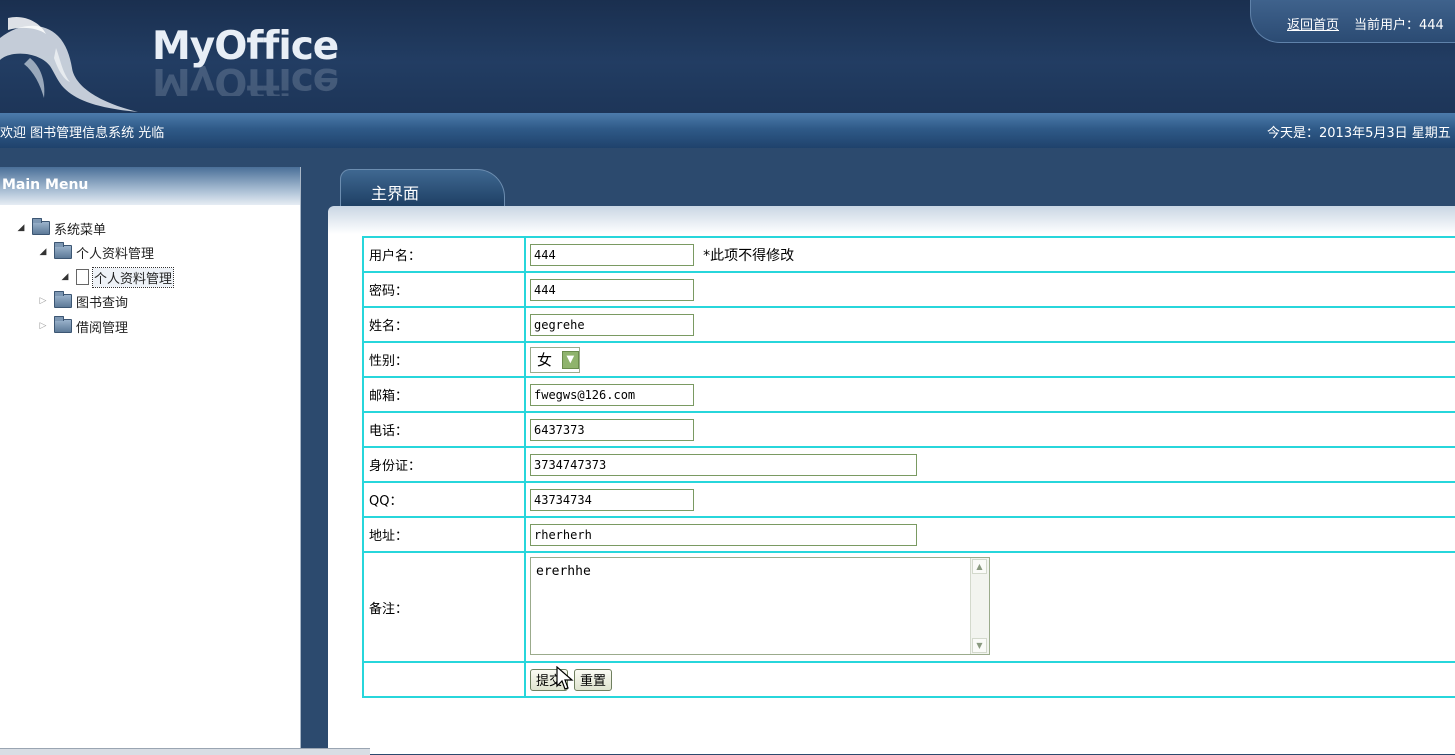 The width and height of the screenshot is (1455, 755). Describe the element at coordinates (612, 394) in the screenshot. I see `email-field` at that location.